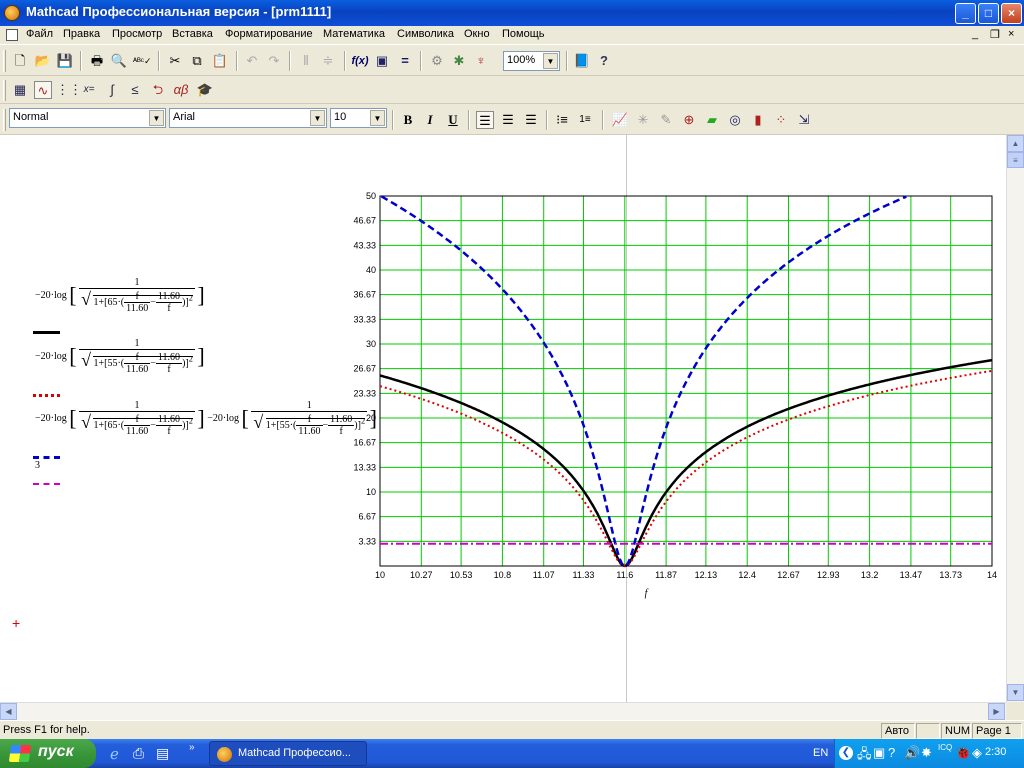 This screenshot has width=1024, height=768. I want to click on style-select: Normal ▼, so click(87, 118).